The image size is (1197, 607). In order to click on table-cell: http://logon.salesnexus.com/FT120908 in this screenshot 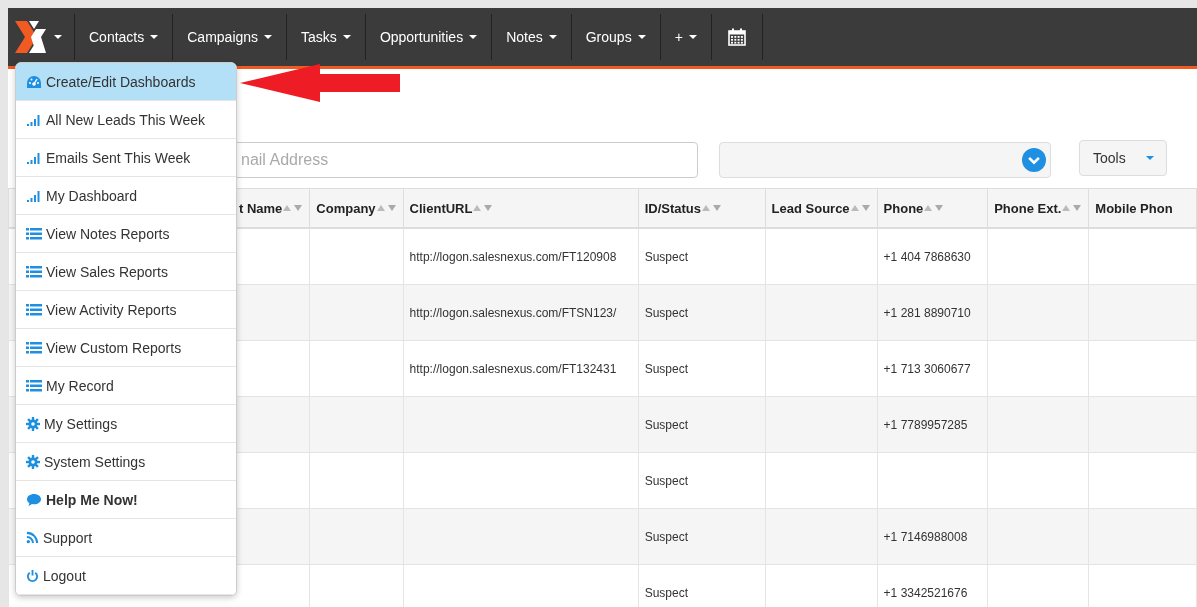, I will do `click(521, 256)`.